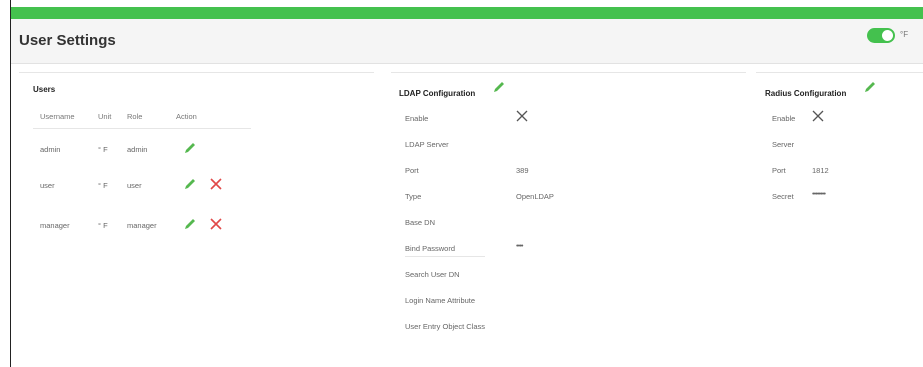 The image size is (923, 367). Describe the element at coordinates (445, 326) in the screenshot. I see `ldap-field-label: User Entry Object Class` at that location.